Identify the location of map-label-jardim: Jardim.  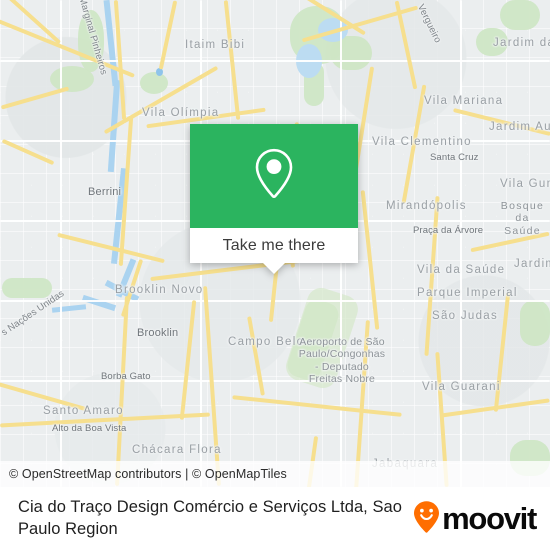
(532, 264).